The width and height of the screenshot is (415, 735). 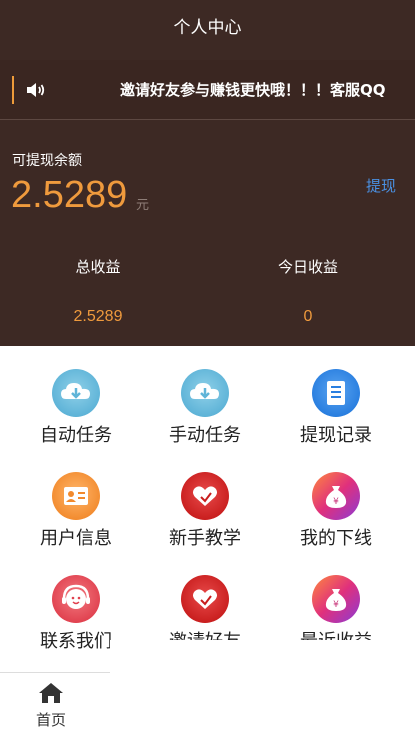 I want to click on speaker-icon, so click(x=36, y=90).